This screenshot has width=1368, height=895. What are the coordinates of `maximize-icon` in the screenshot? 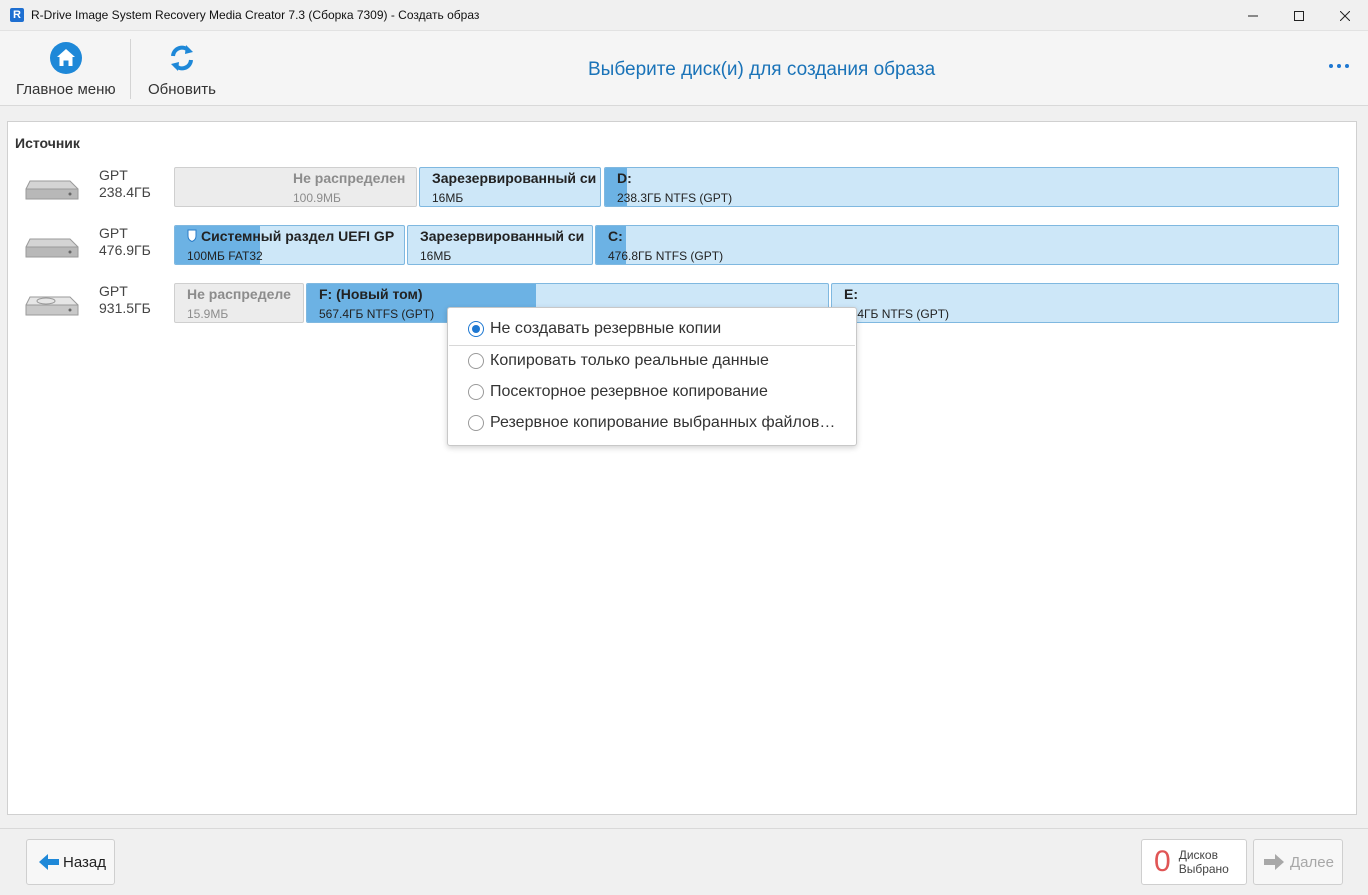 It's located at (1299, 15).